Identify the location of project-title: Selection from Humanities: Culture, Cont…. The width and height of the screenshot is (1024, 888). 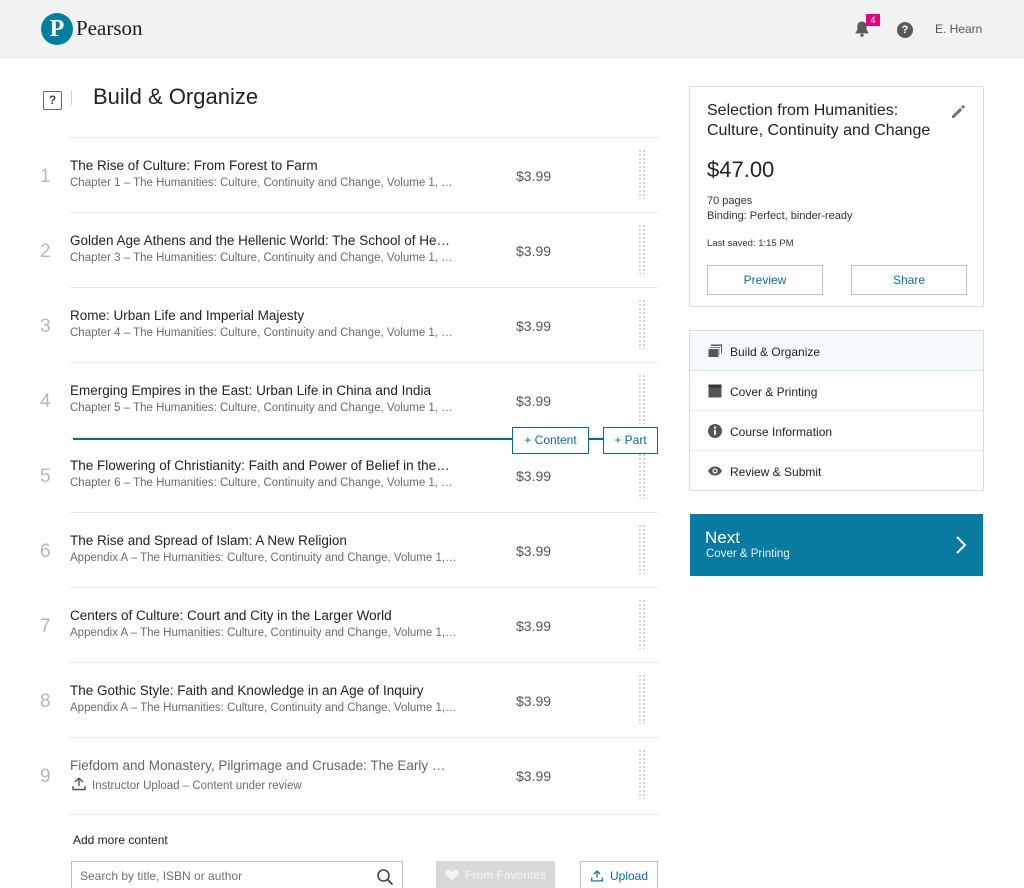
(819, 120).